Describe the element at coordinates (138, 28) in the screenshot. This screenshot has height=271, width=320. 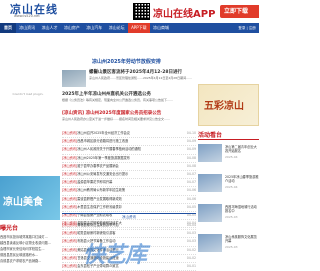
I see `nav-item-app: APP下载` at that location.